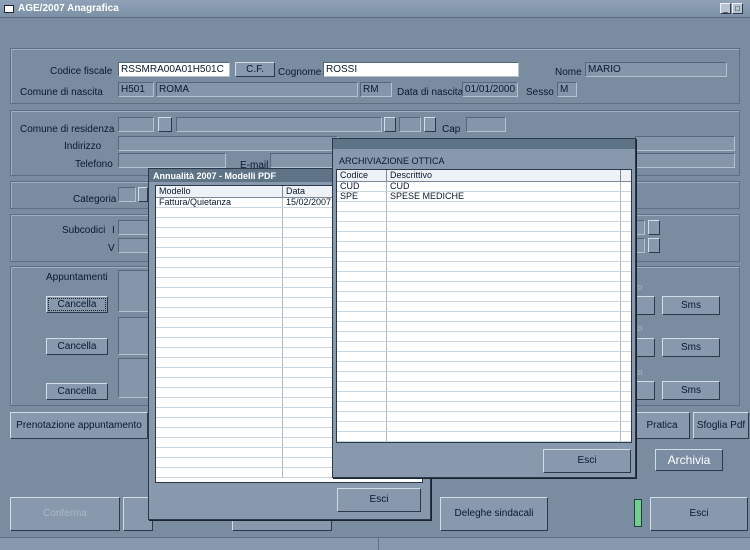 The height and width of the screenshot is (550, 750). What do you see at coordinates (662, 425) in the screenshot?
I see `pratica-button: Pratica` at bounding box center [662, 425].